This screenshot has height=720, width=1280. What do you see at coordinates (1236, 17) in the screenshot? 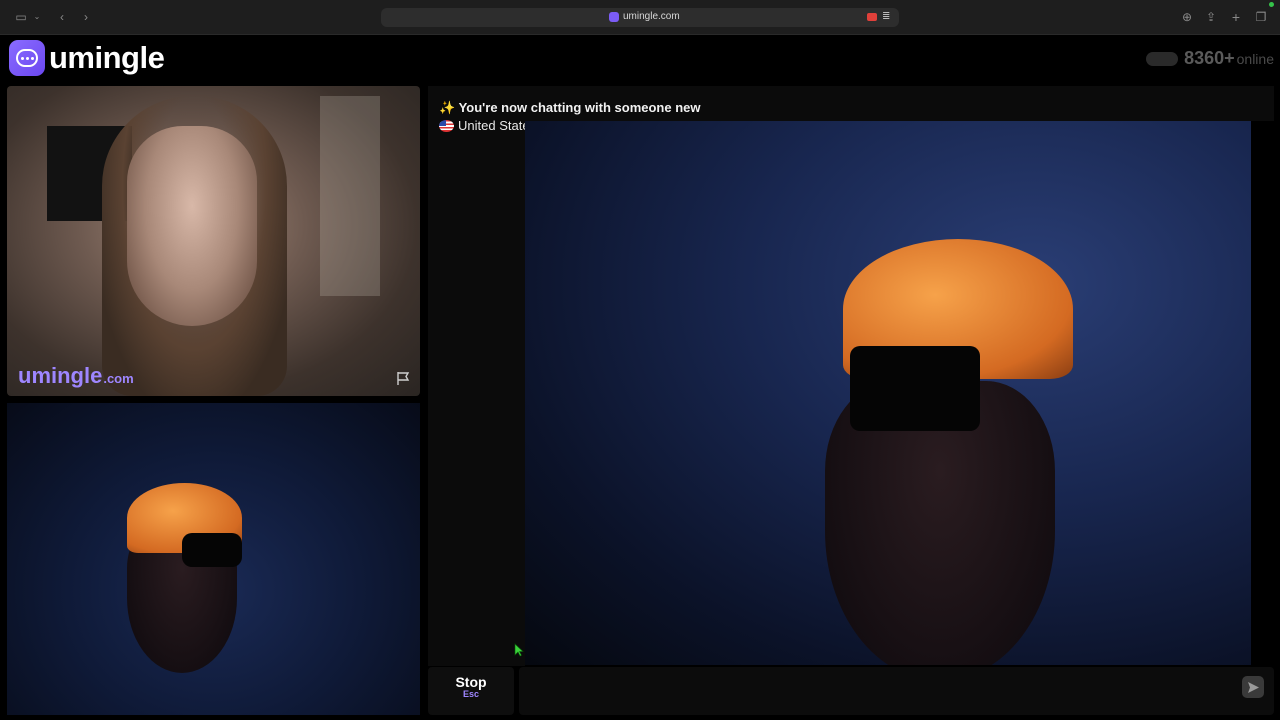
I see `new-tab-icon: +` at bounding box center [1236, 17].